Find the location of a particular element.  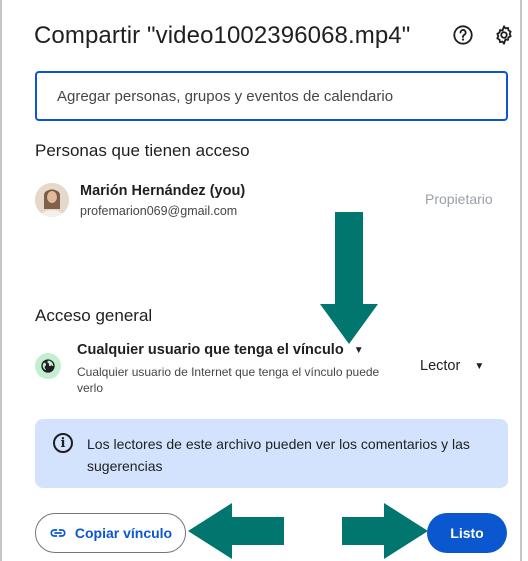

link-icon is located at coordinates (58, 533).